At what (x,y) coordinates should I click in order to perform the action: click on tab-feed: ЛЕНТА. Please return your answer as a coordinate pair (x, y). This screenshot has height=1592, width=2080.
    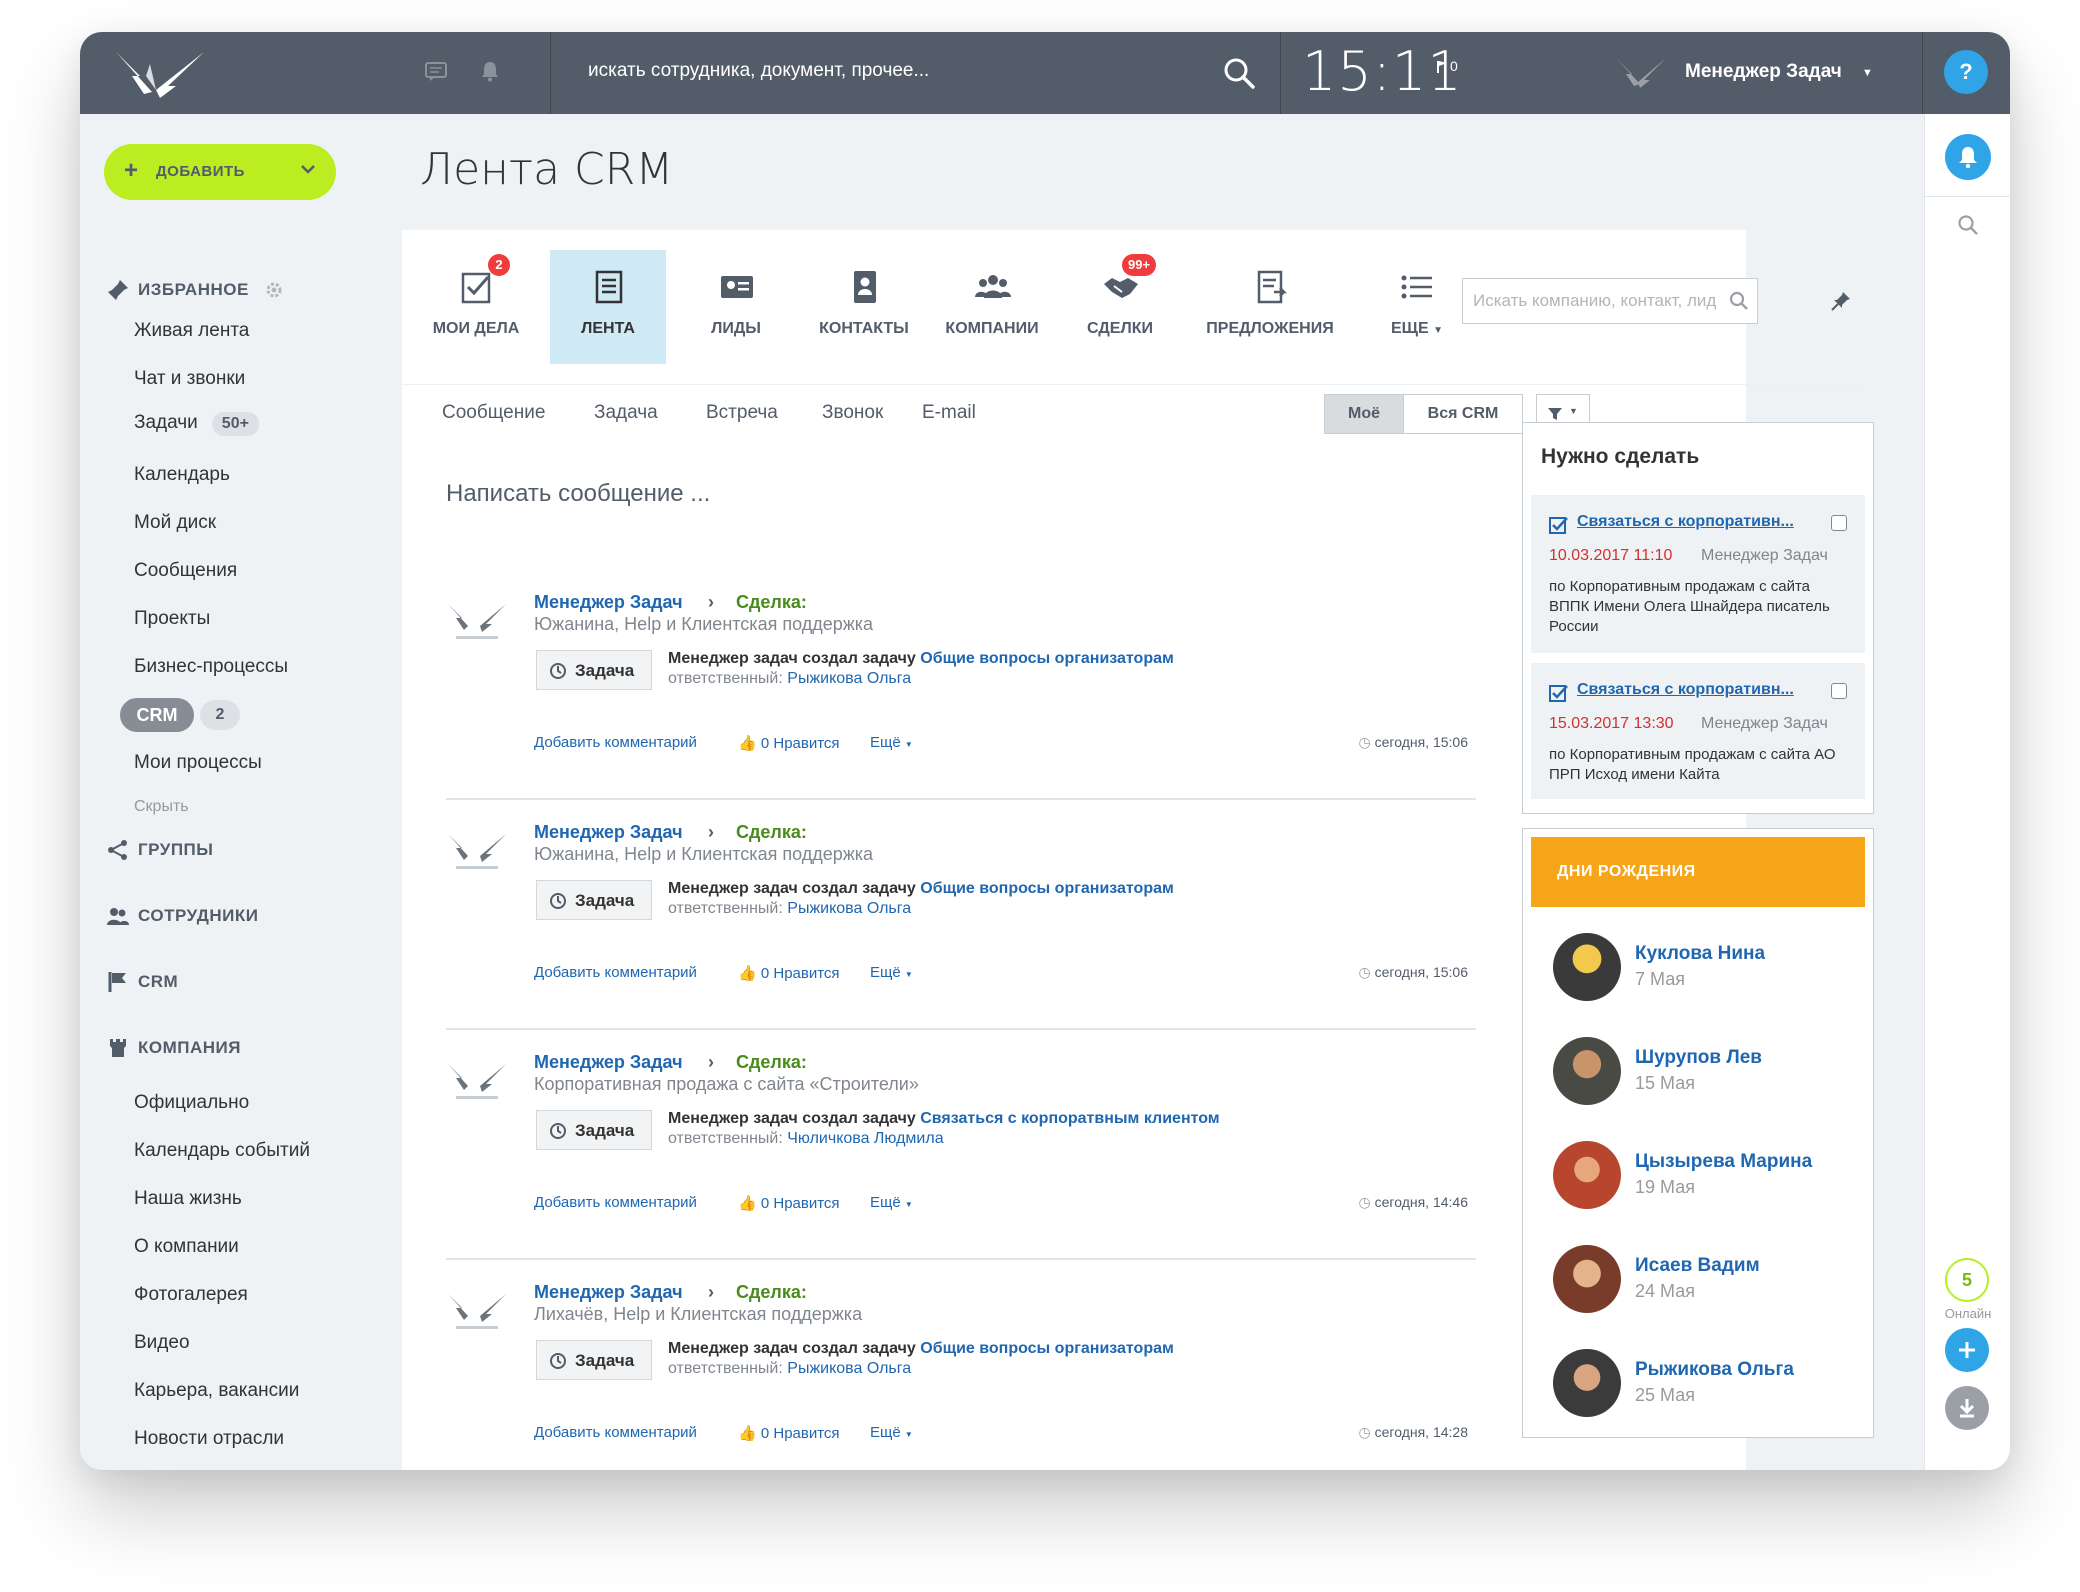
    Looking at the image, I should click on (608, 307).